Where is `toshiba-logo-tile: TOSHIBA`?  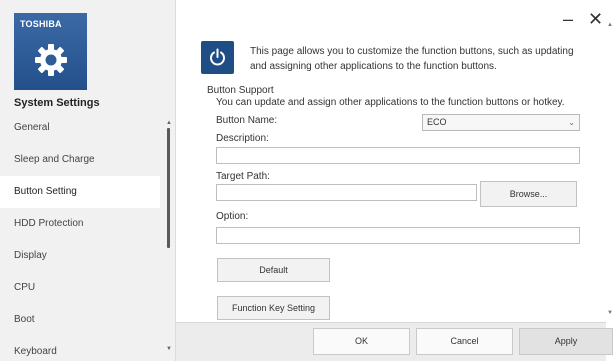
toshiba-logo-tile: TOSHIBA is located at coordinates (50, 51).